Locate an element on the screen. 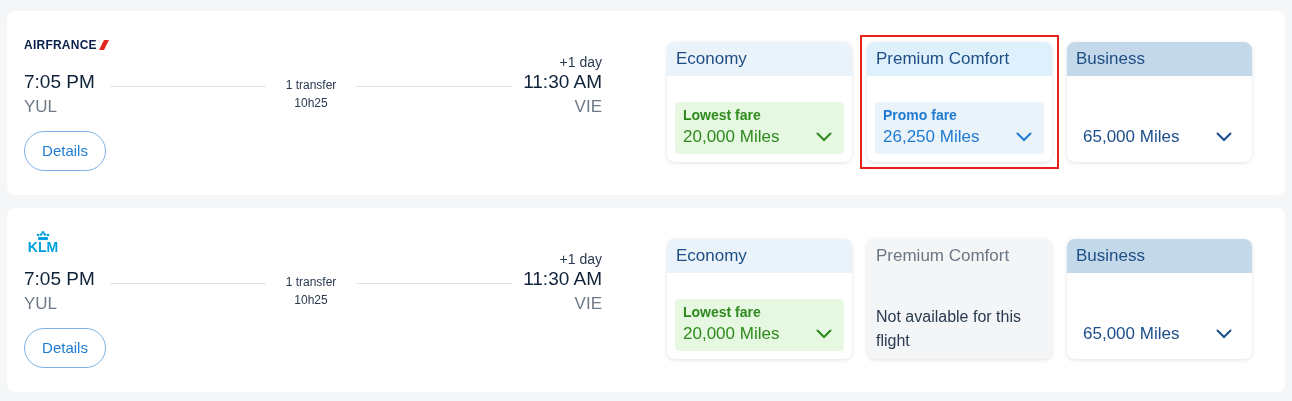 Image resolution: width=1292 pixels, height=401 pixels. cabin-card: Premium Comfort Not available for this flight is located at coordinates (959, 299).